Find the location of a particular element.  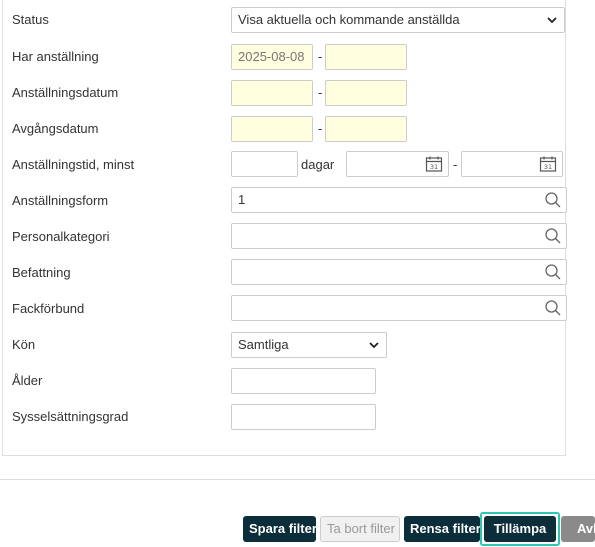

employment-form-lookup: 1 is located at coordinates (399, 200).